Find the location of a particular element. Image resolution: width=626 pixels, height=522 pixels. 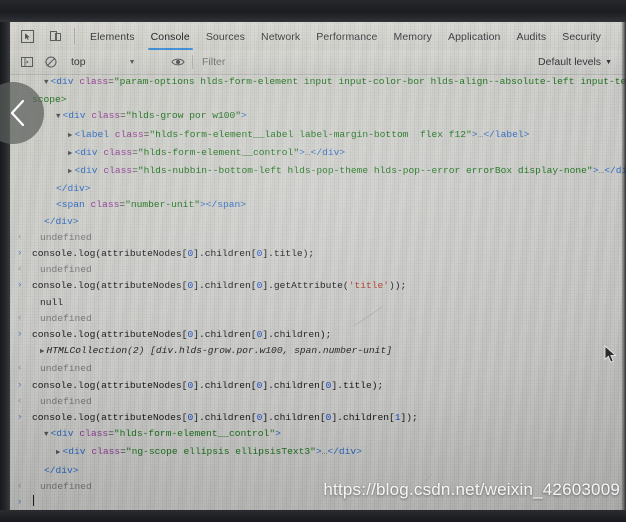

prompt-arrow-icon: › is located at coordinates (20, 502).